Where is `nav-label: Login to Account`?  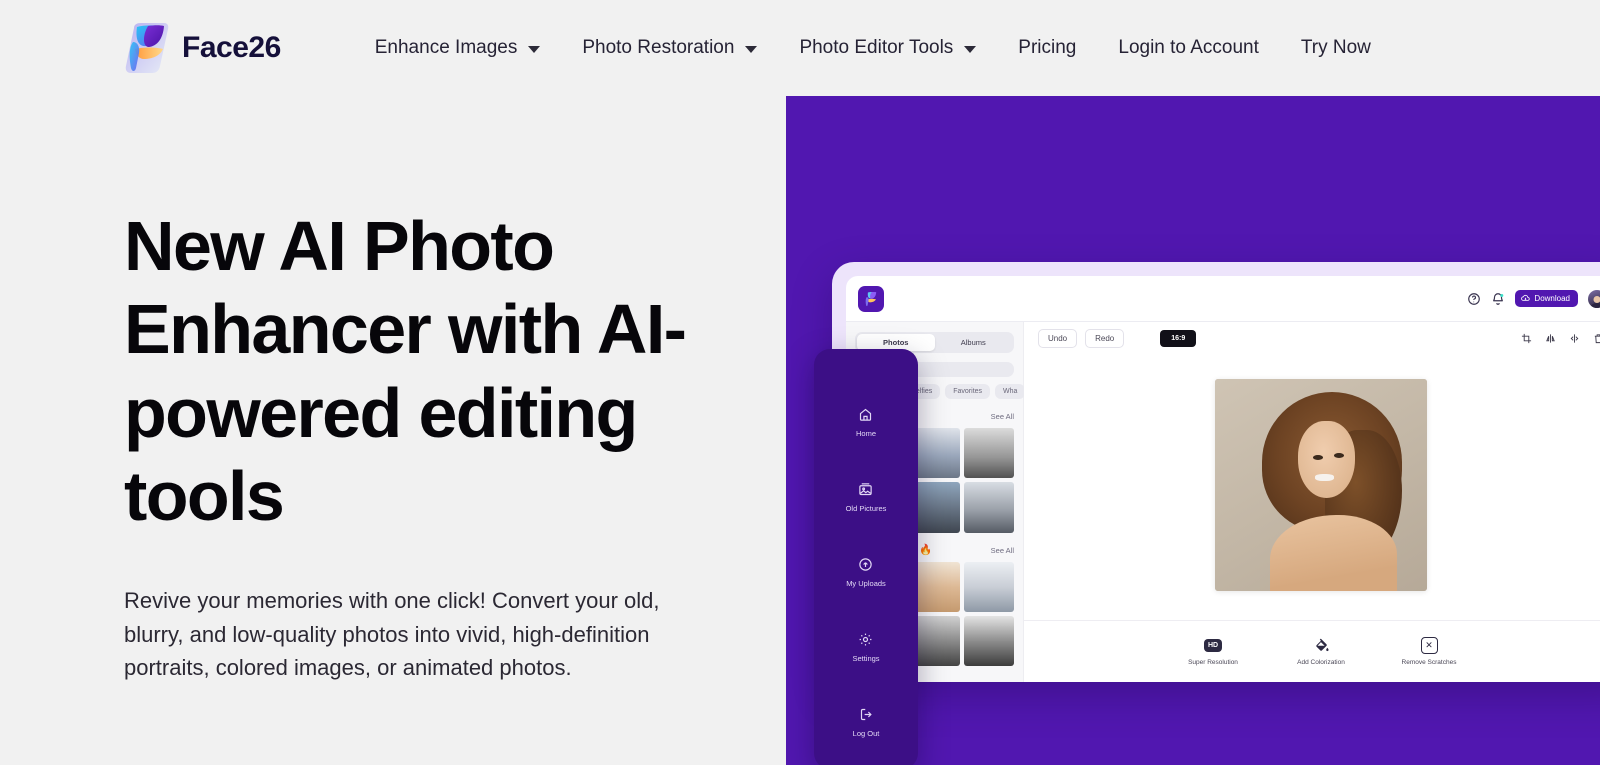
nav-label: Login to Account is located at coordinates (1188, 47).